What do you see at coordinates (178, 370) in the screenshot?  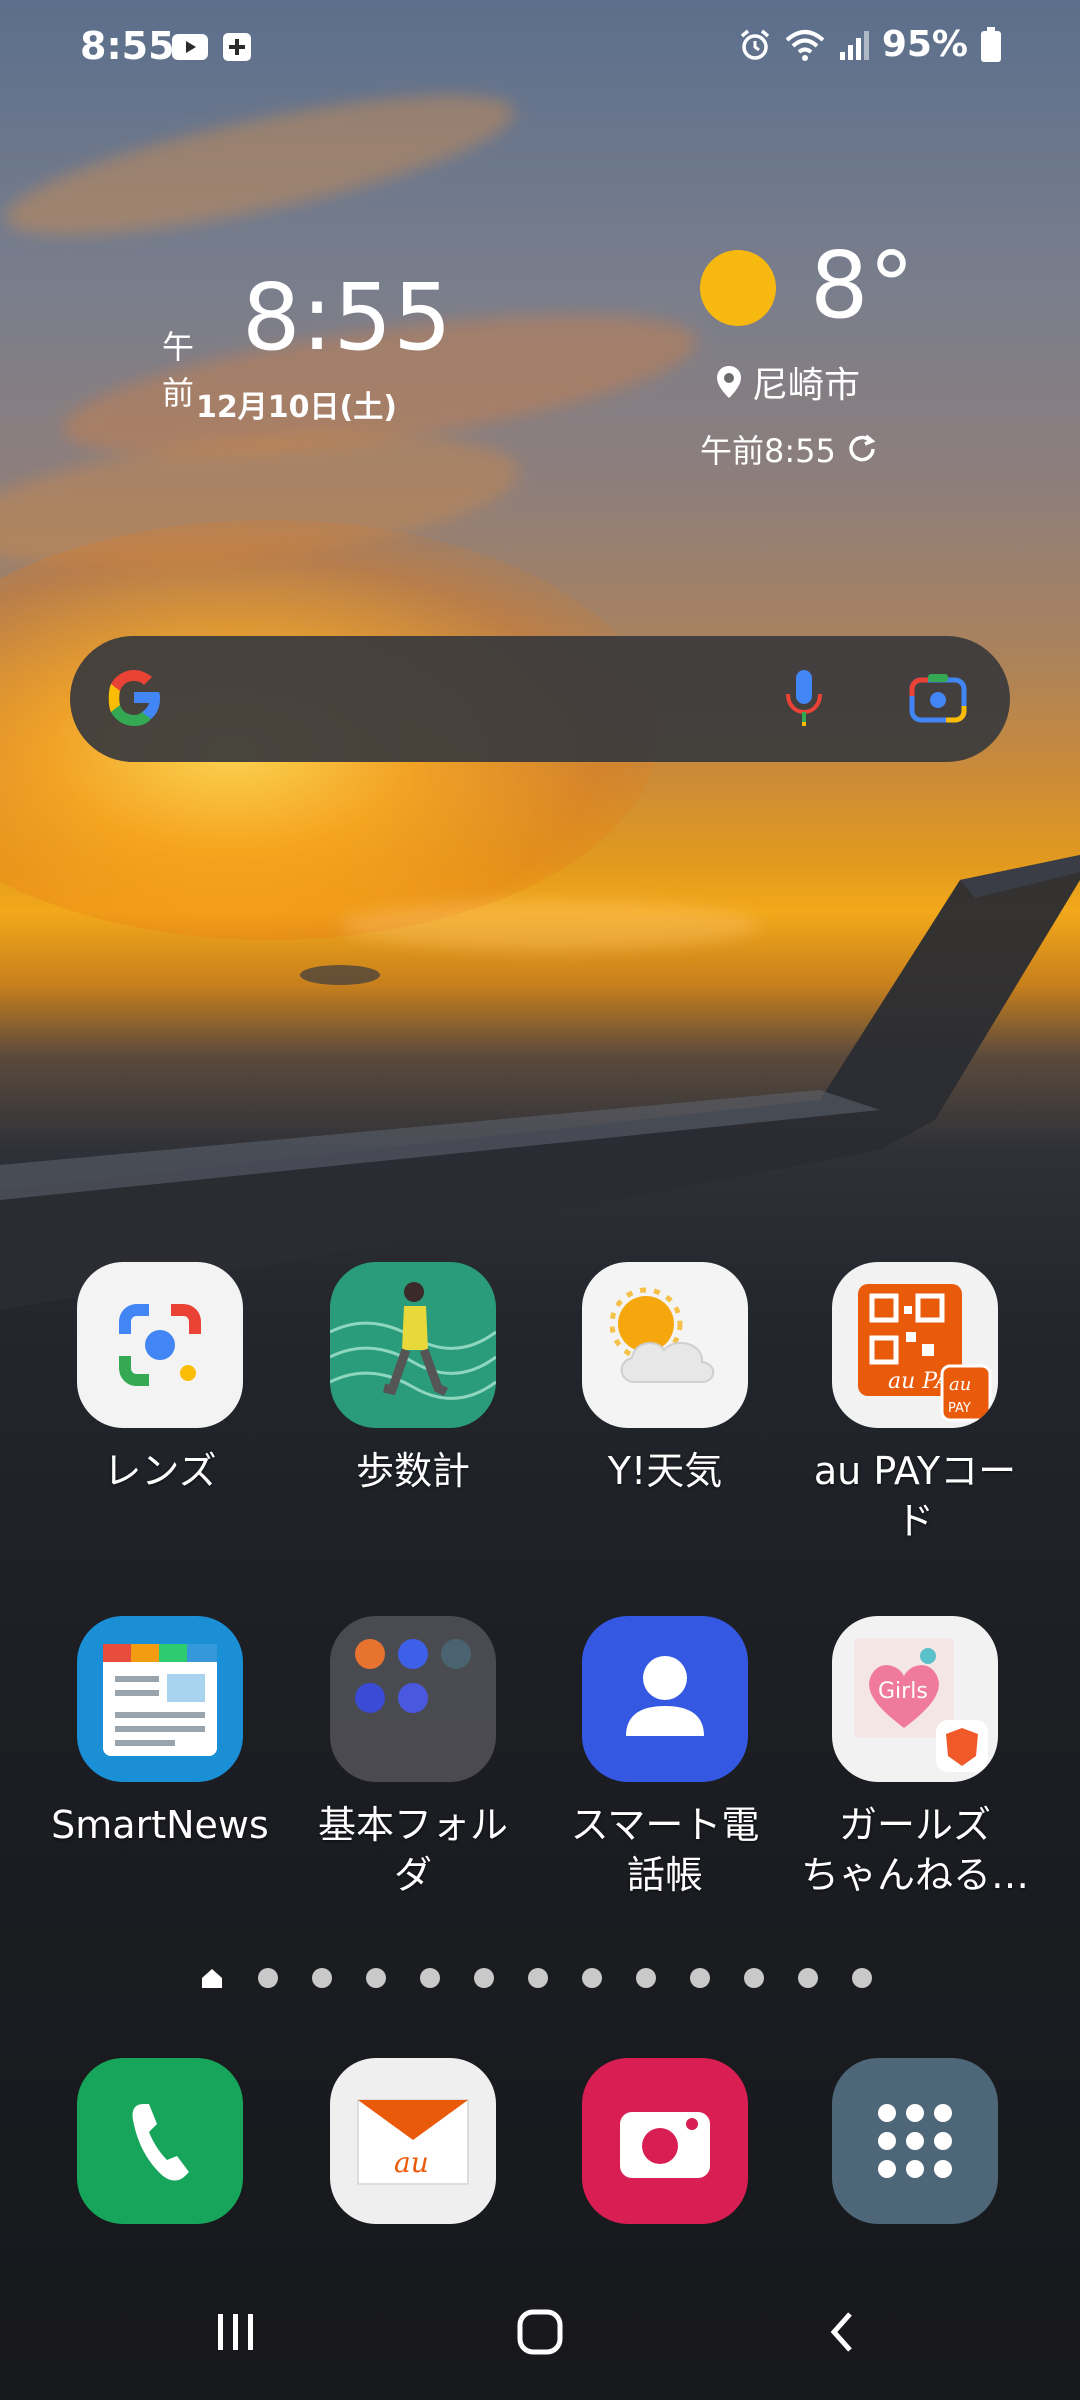 I see `clock-ampm: 午前` at bounding box center [178, 370].